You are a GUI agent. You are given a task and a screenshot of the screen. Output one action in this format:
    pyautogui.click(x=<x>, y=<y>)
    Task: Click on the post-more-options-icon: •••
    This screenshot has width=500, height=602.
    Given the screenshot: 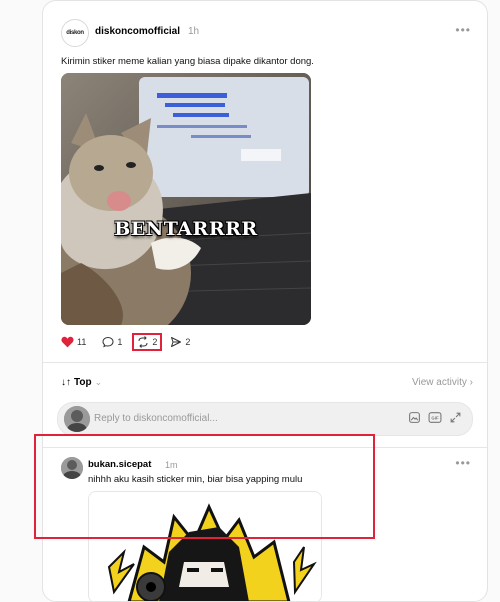 What is the action you would take?
    pyautogui.click(x=463, y=30)
    